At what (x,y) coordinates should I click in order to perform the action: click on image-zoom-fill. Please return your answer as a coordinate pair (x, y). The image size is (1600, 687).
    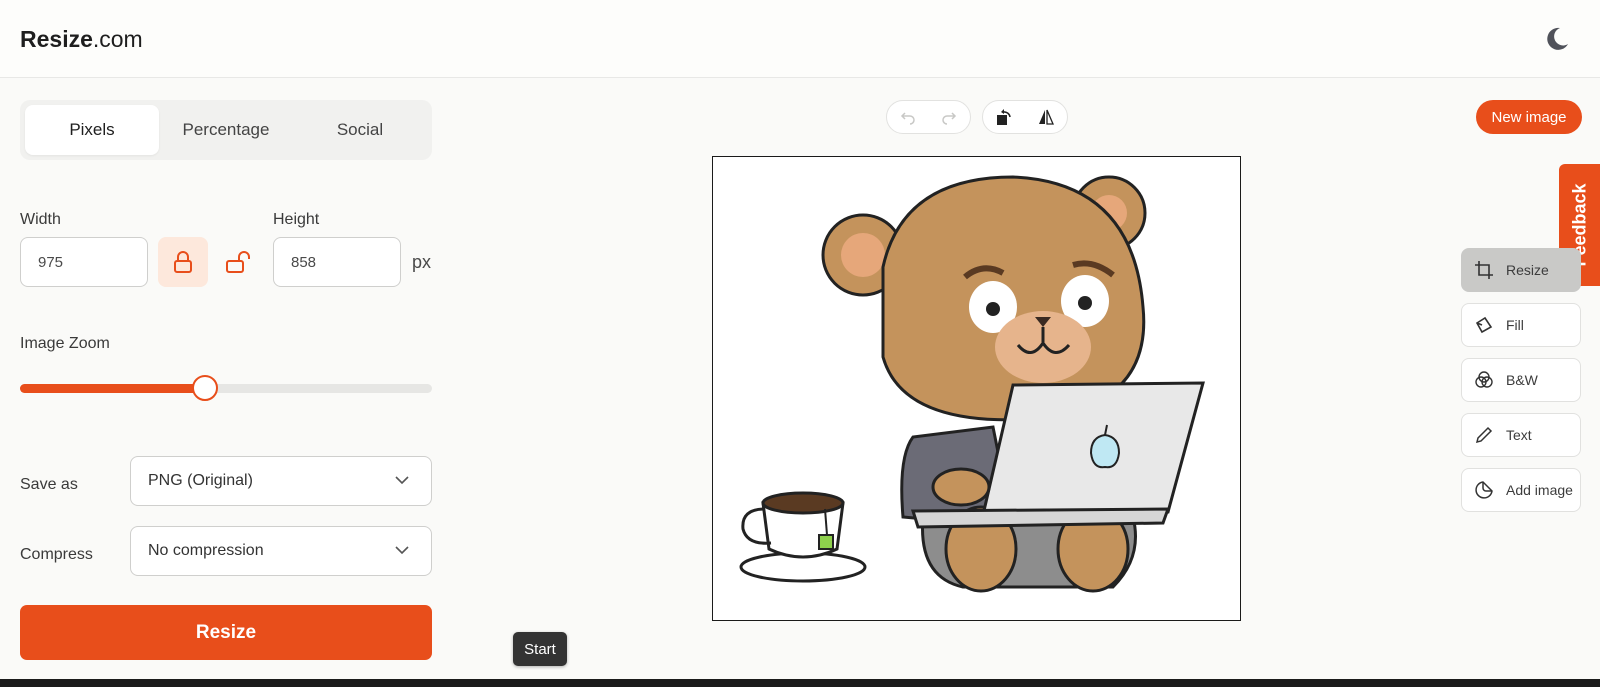
    Looking at the image, I should click on (113, 388).